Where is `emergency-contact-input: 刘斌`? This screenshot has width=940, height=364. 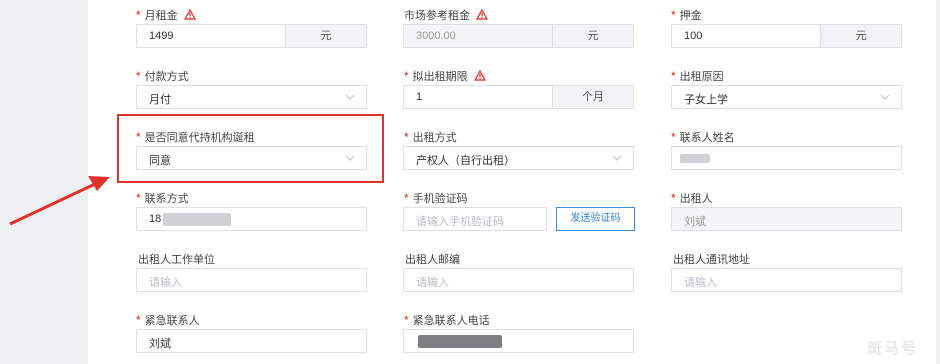 emergency-contact-input: 刘斌 is located at coordinates (251, 341).